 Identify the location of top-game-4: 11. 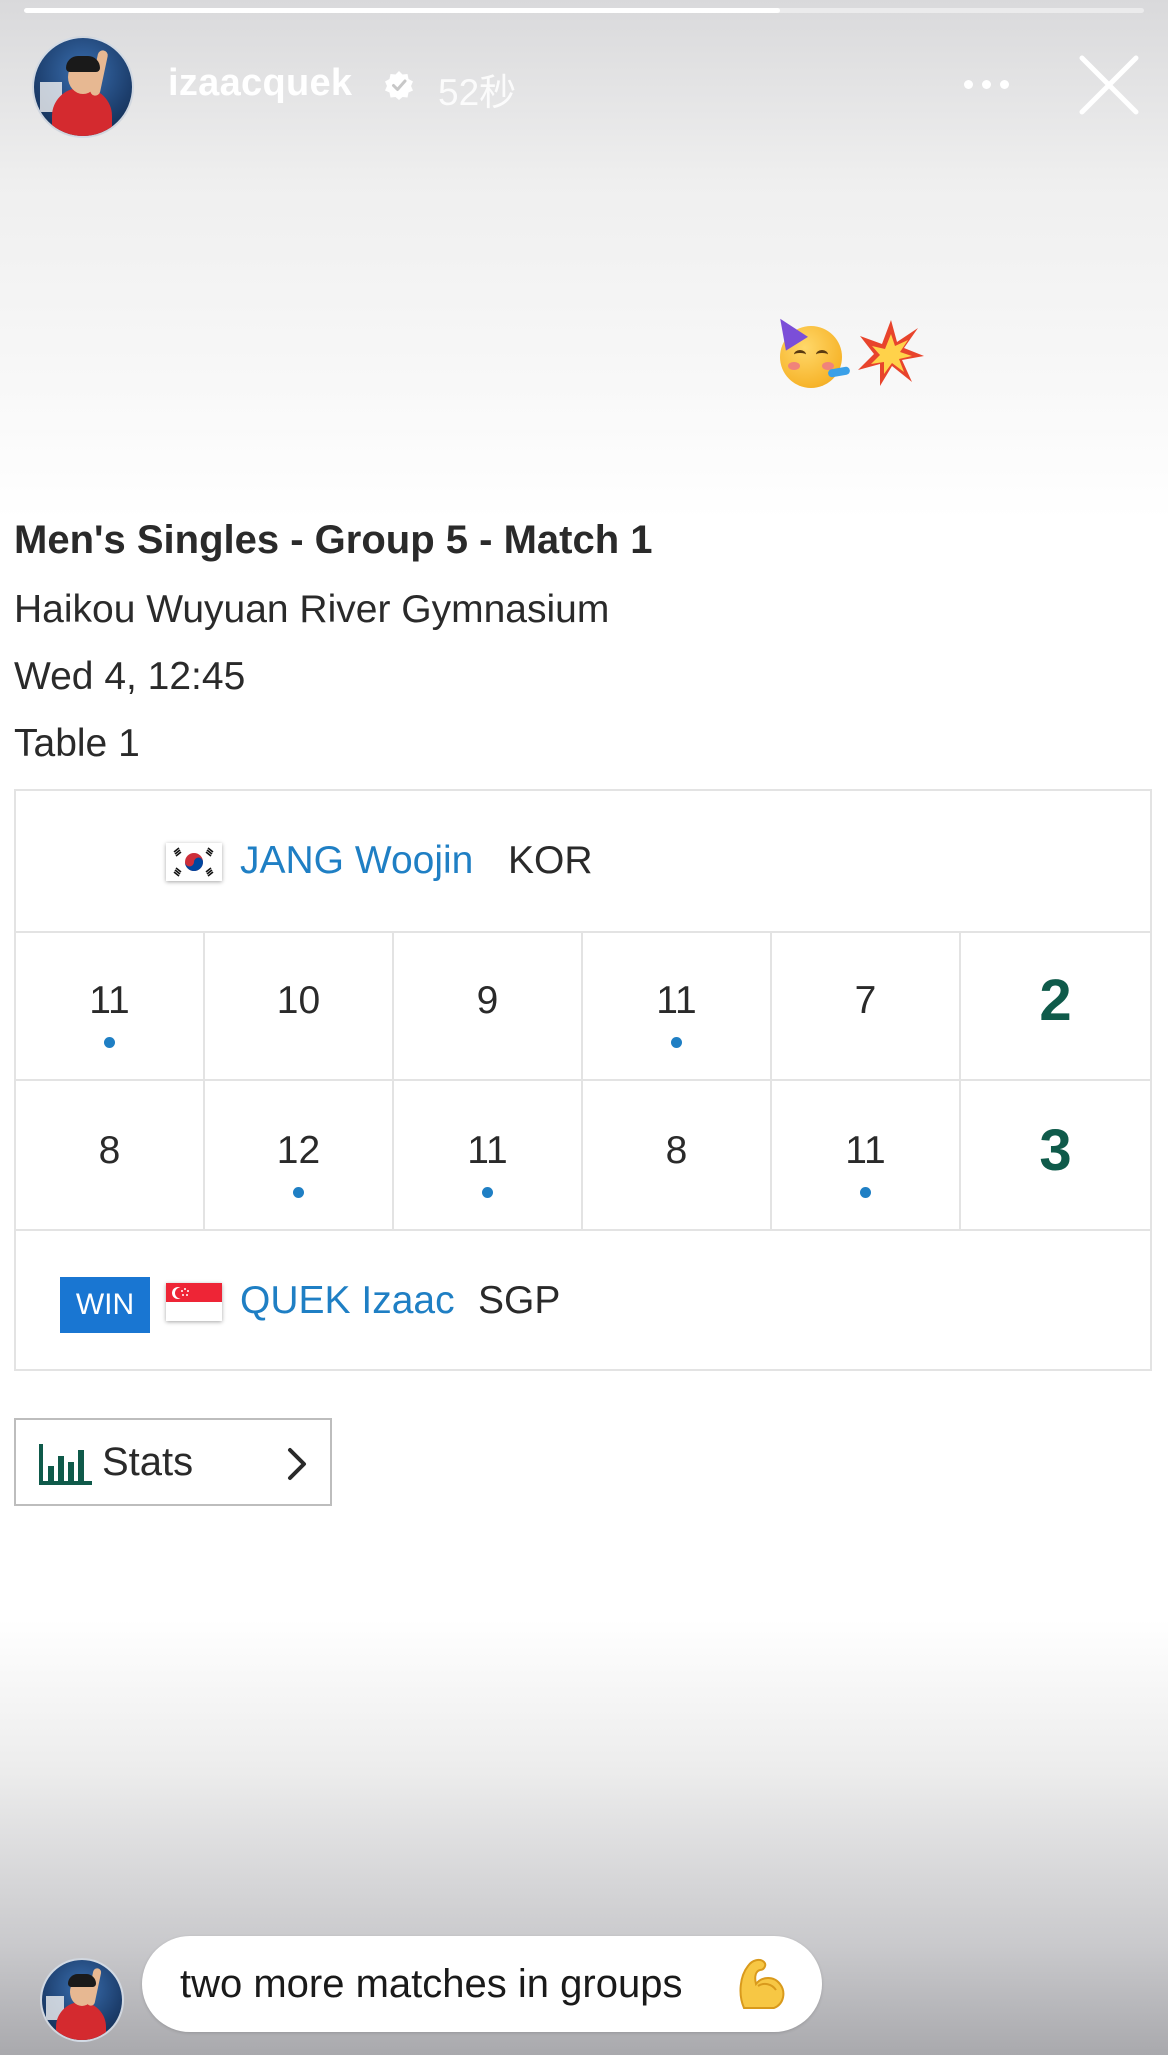
(677, 1005).